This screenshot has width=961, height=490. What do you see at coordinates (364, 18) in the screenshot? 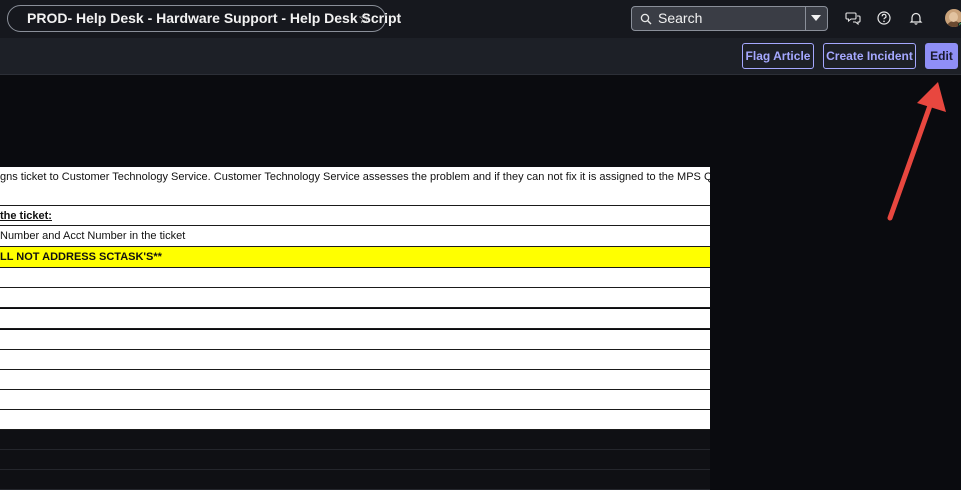
I see `star-icon: ☆` at bounding box center [364, 18].